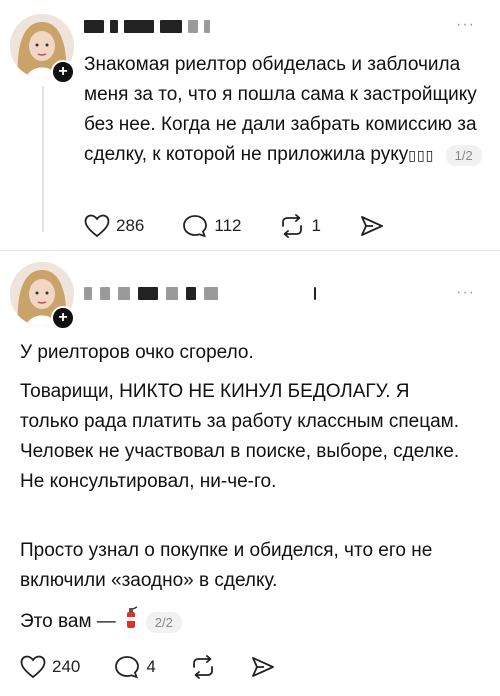 Image resolution: width=500 pixels, height=696 pixels. I want to click on comments-count: 112, so click(228, 225).